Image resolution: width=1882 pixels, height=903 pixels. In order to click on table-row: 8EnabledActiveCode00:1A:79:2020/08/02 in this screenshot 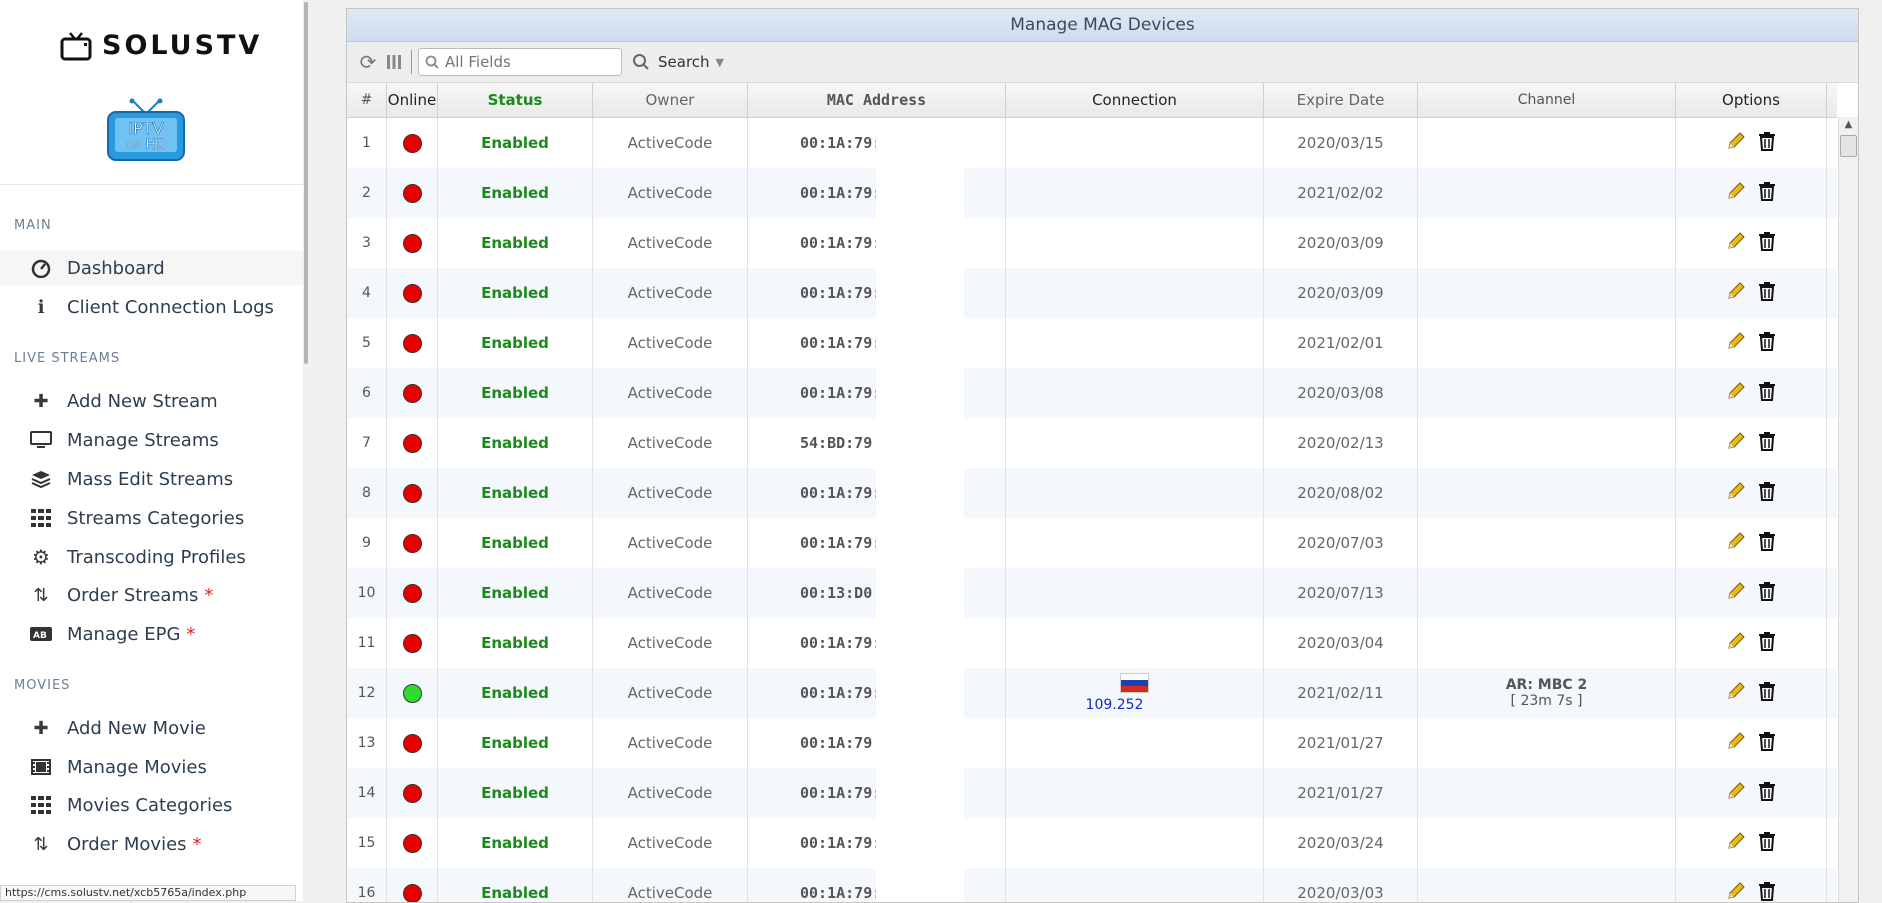, I will do `click(1092, 493)`.